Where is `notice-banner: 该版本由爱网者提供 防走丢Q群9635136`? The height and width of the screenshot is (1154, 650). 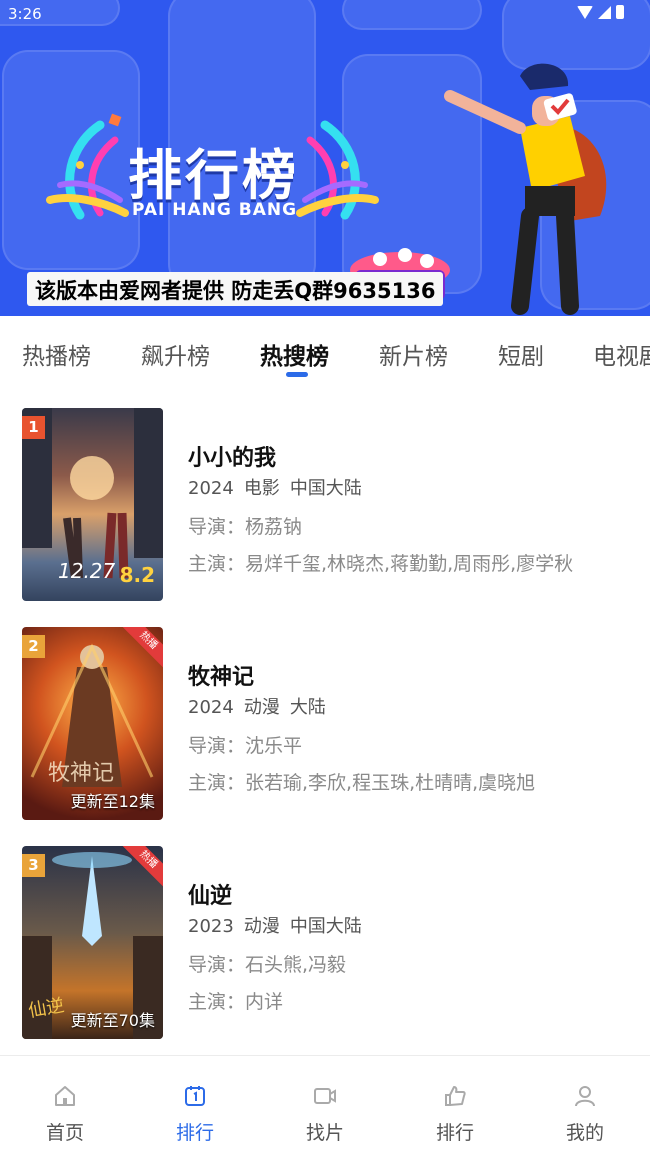 notice-banner: 该版本由爱网者提供 防走丢Q群9635136 is located at coordinates (235, 289).